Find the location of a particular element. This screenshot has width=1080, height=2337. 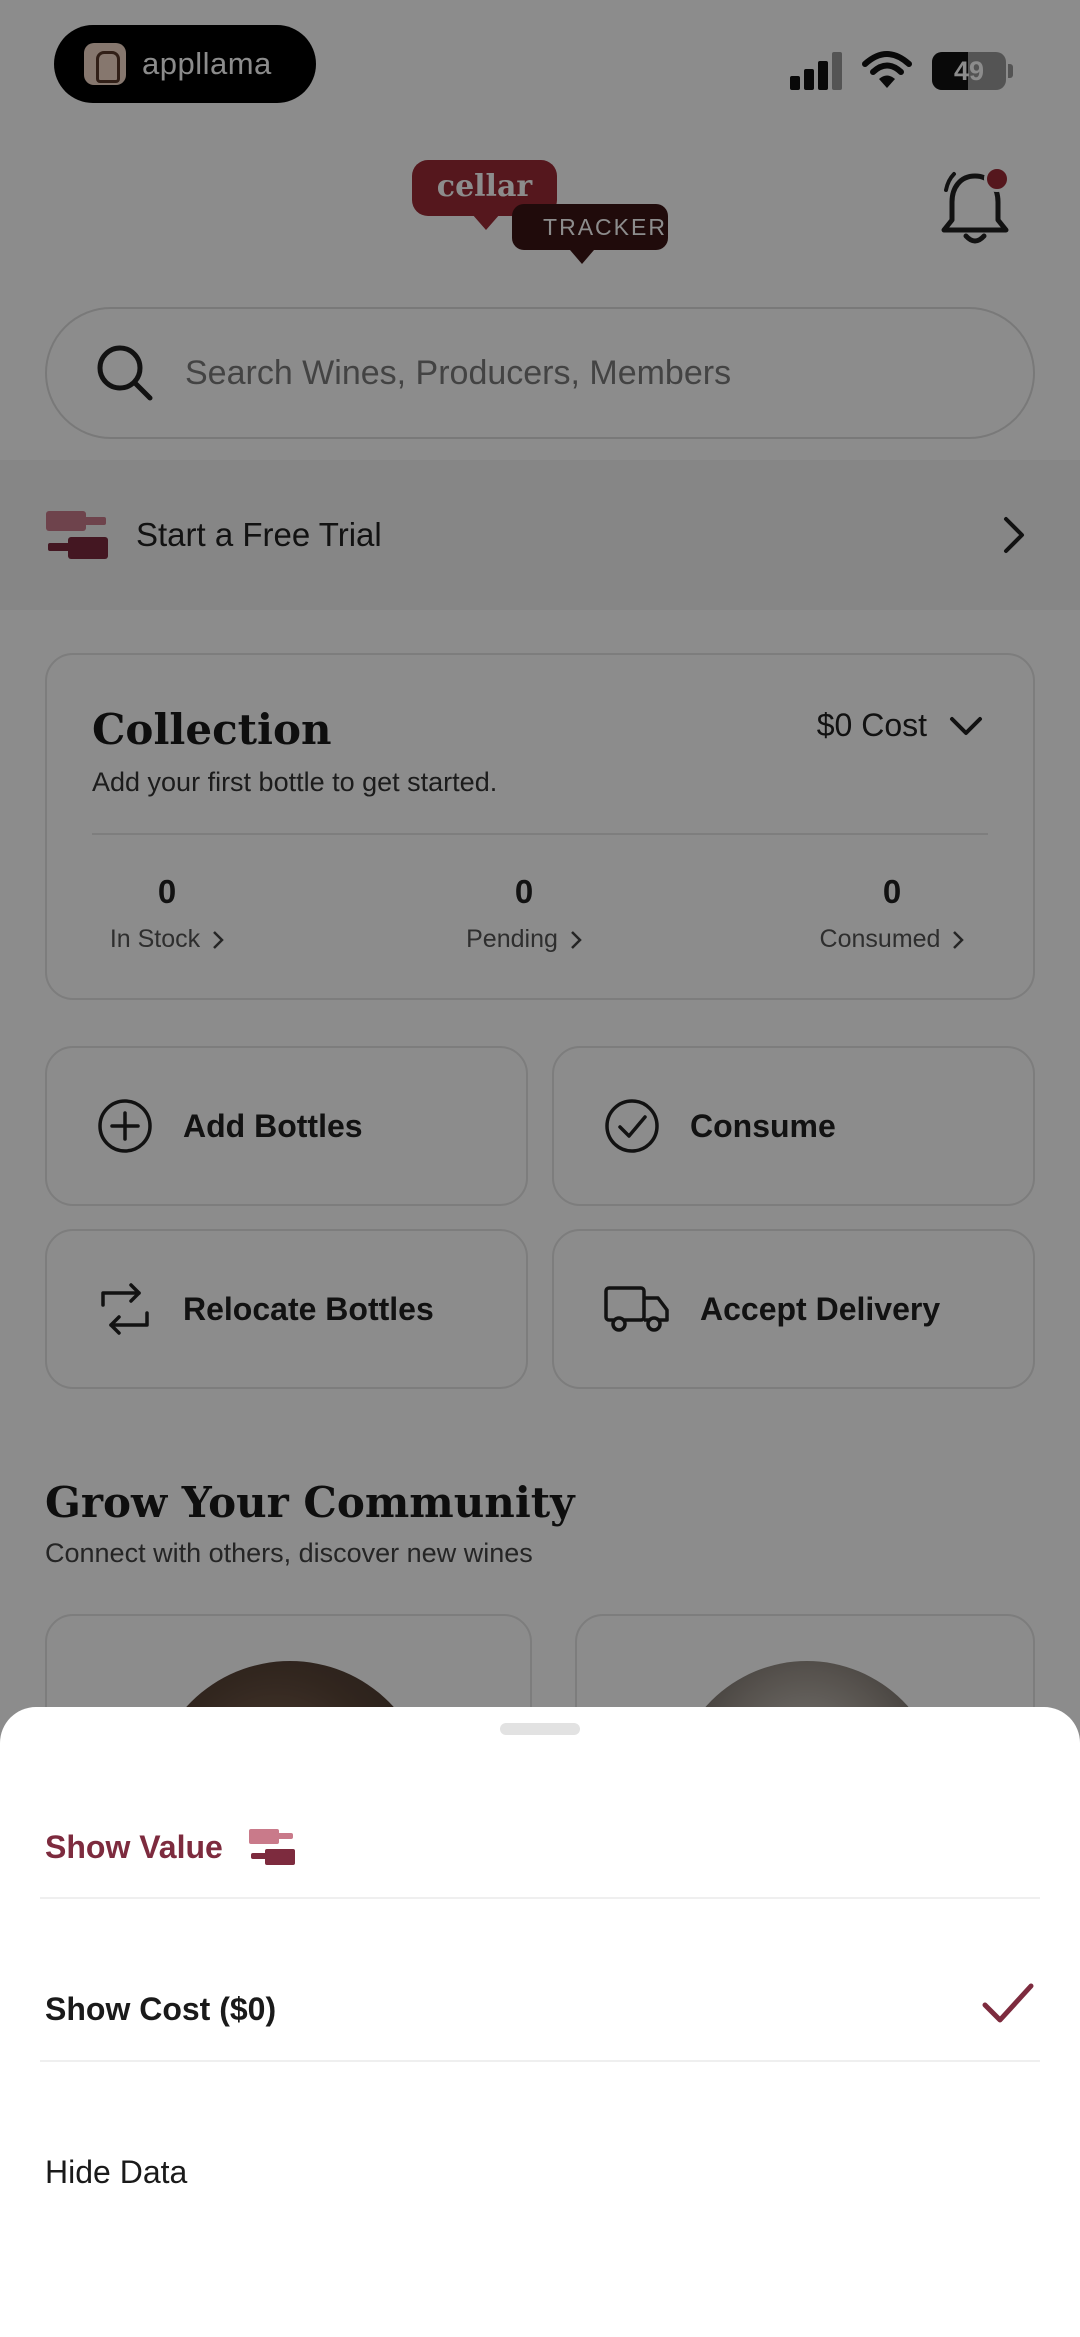

show-cost-label: Show Cost ($0) is located at coordinates (161, 2008).